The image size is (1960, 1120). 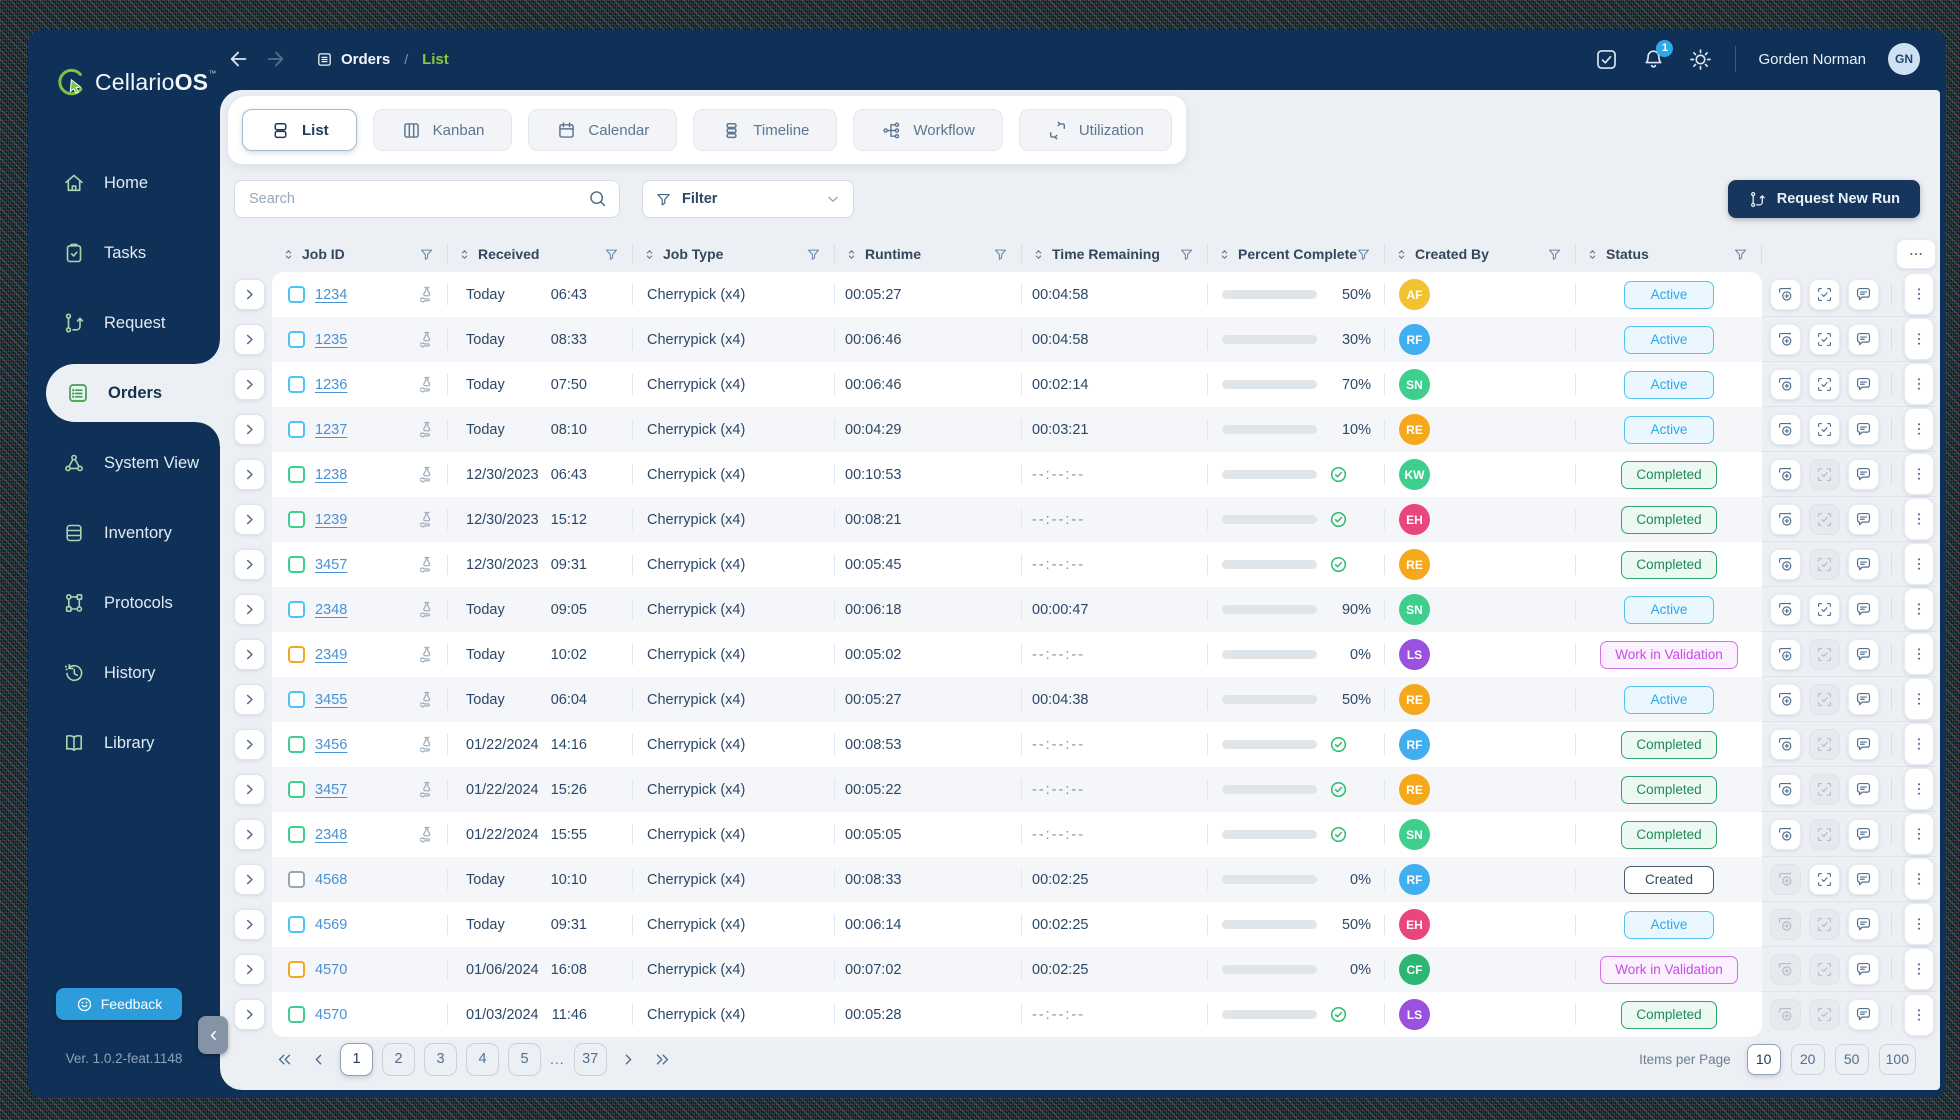 What do you see at coordinates (1851, 1059) in the screenshot?
I see `page-size-button-50: 50` at bounding box center [1851, 1059].